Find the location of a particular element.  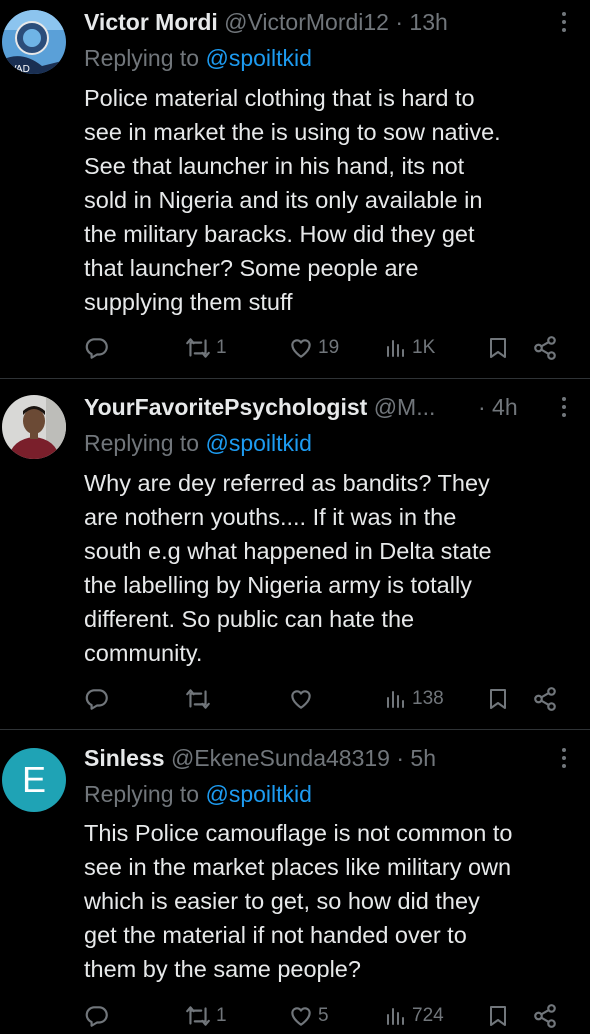

tweet-header: Victor Mordi @VictorMordi12 · 13h is located at coordinates (317, 22).